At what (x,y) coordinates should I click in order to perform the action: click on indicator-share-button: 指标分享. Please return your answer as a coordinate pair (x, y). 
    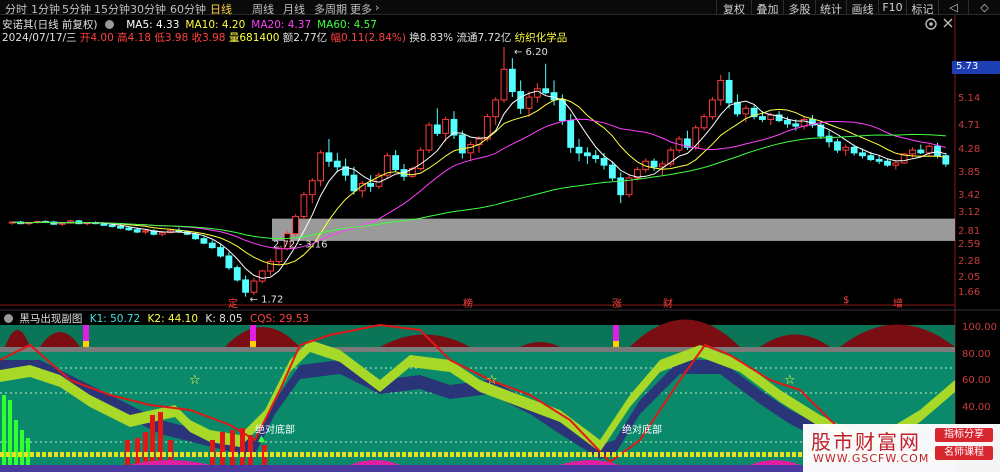
    Looking at the image, I should click on (964, 435).